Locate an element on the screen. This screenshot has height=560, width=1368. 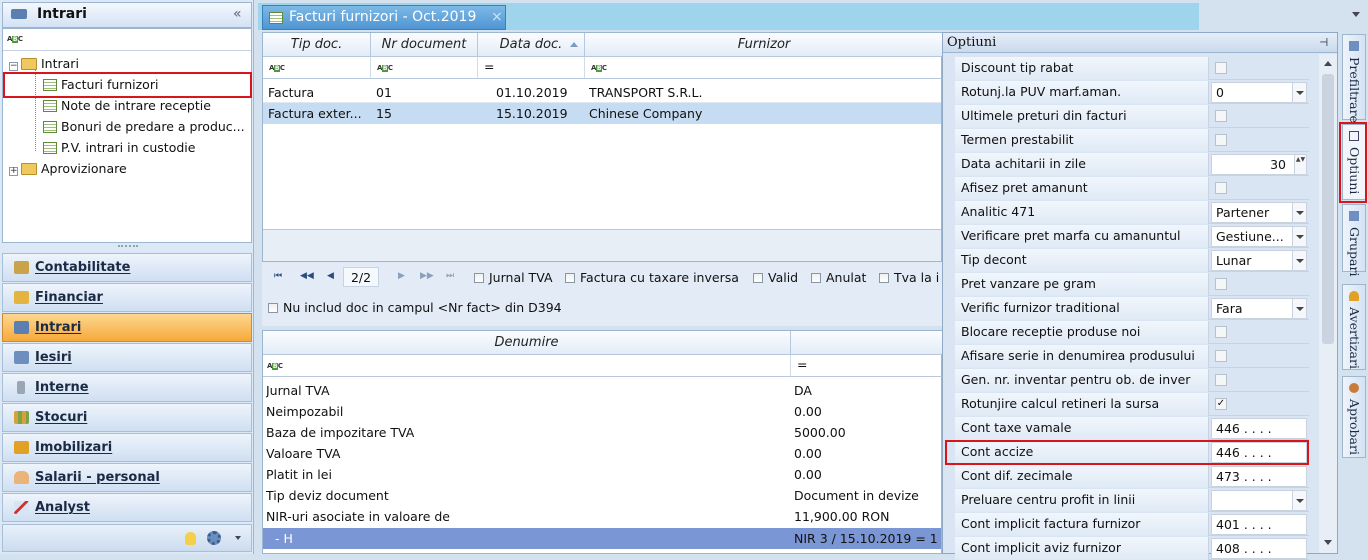
collapse-panel-icon: « is located at coordinates (237, 14).